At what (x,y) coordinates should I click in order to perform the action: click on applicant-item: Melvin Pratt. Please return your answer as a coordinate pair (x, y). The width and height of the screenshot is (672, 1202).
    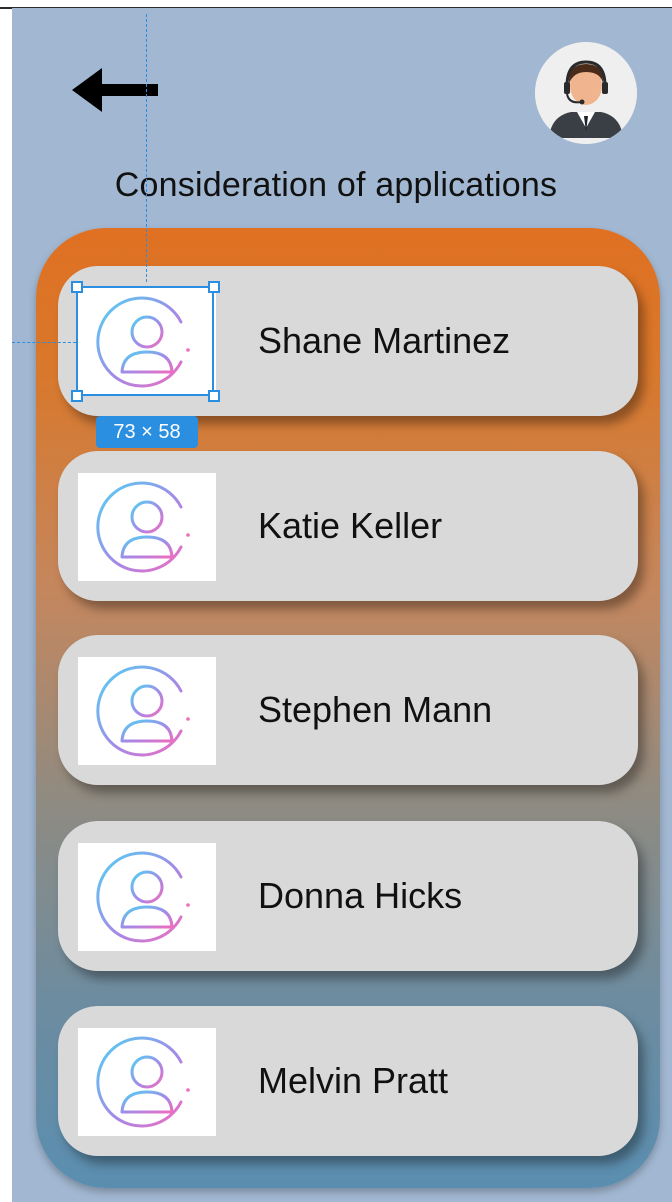
    Looking at the image, I should click on (348, 1081).